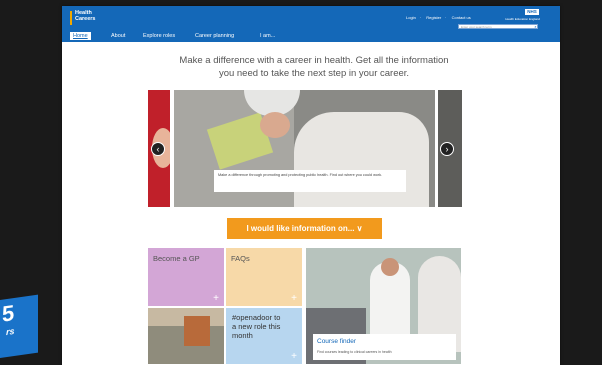 The width and height of the screenshot is (602, 365). I want to click on tile-become-a-gp: Become a GP +, so click(186, 277).